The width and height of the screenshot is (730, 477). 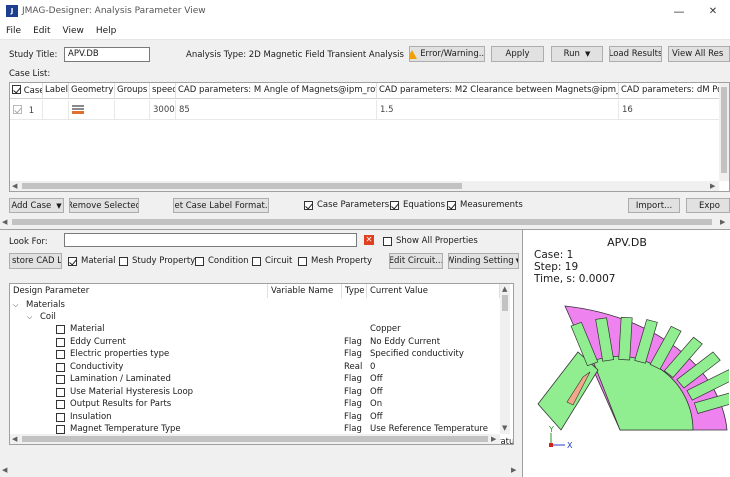 I want to click on tree-node-materials: ⌵ Materials, so click(x=255, y=306).